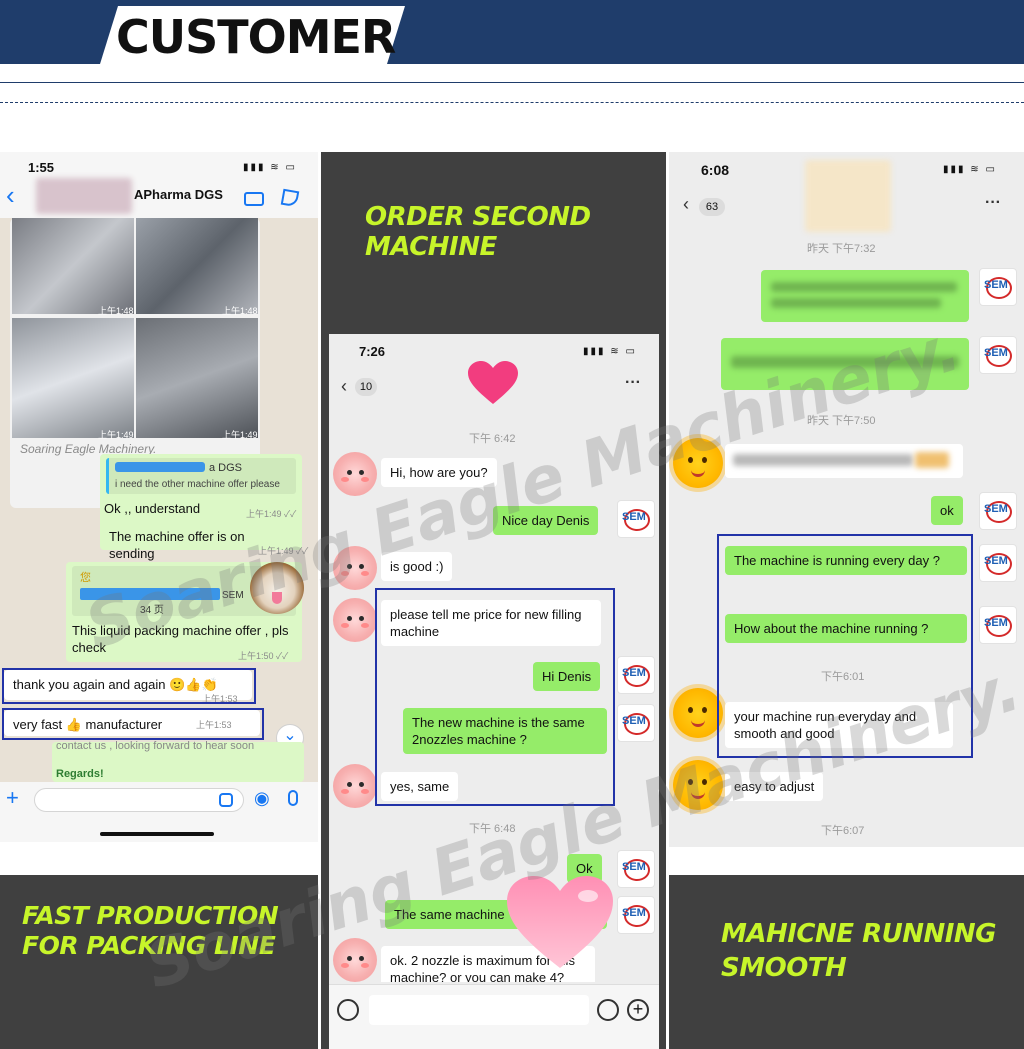 This screenshot has height=1049, width=1024. What do you see at coordinates (150, 930) in the screenshot?
I see `promo-text: FAST PRODUCTION FOR PACKING LINE` at bounding box center [150, 930].